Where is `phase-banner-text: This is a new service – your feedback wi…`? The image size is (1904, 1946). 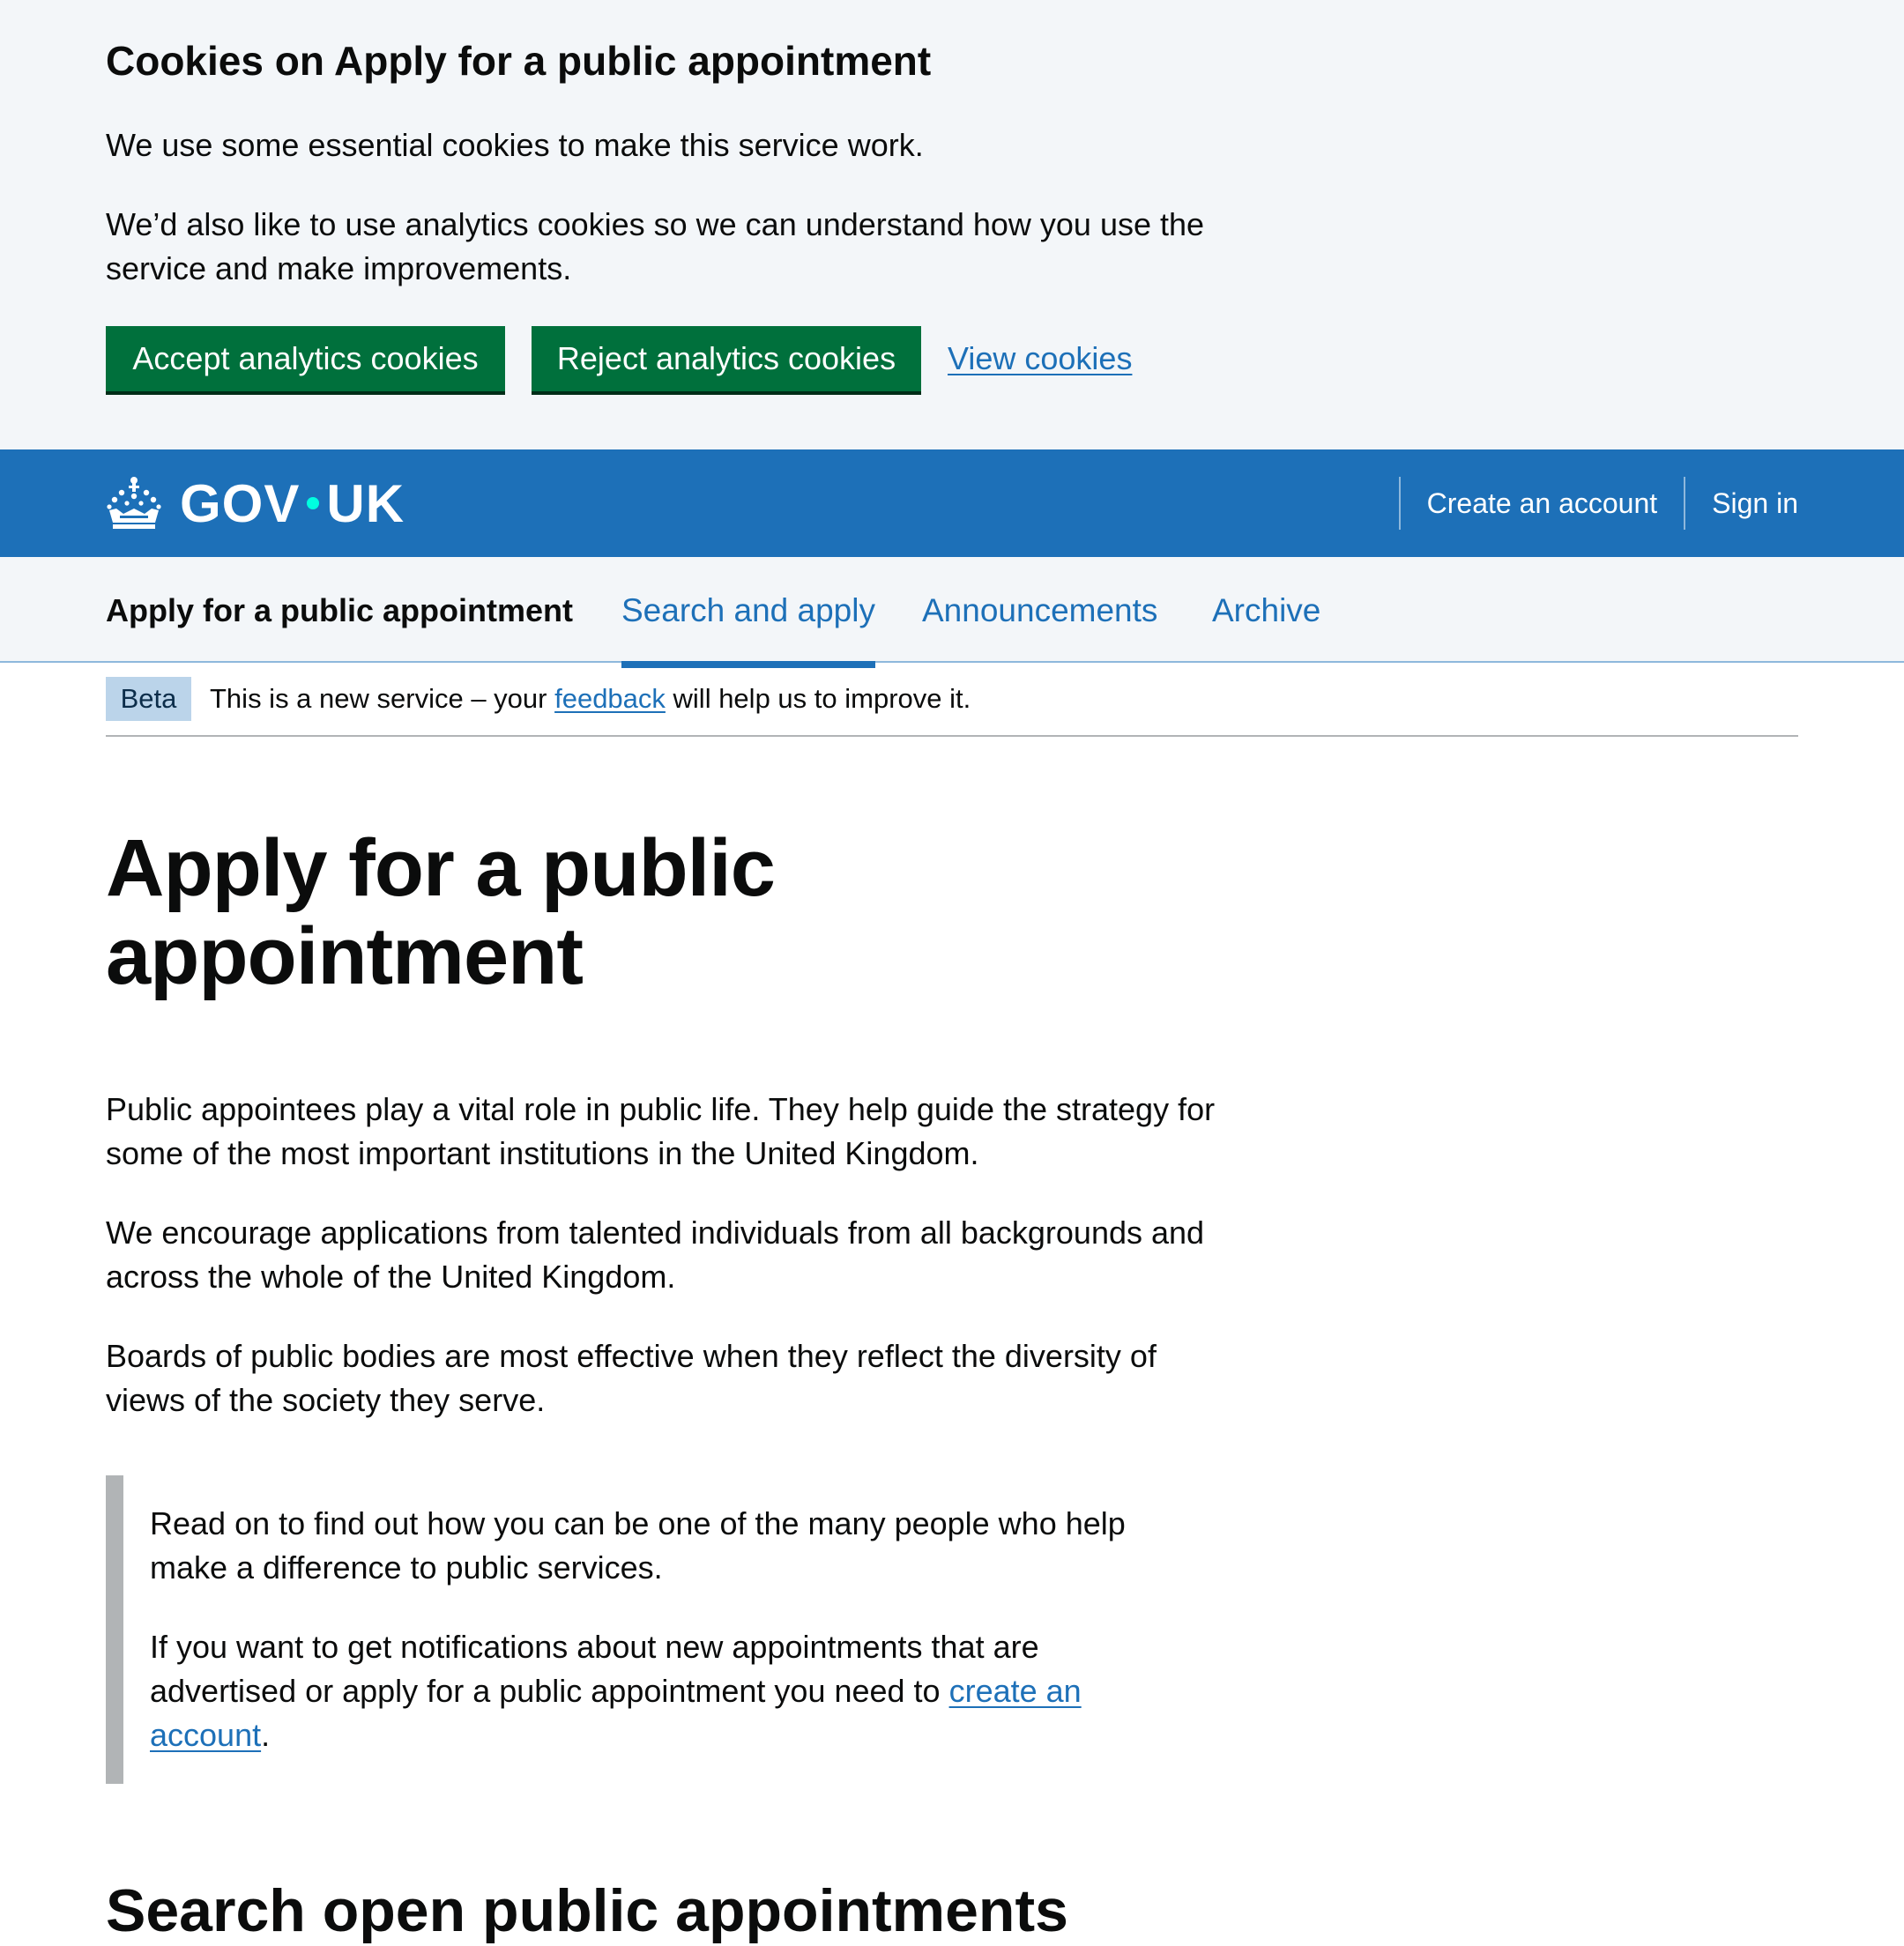
phase-banner-text: This is a new service – your feedback wi… is located at coordinates (591, 699).